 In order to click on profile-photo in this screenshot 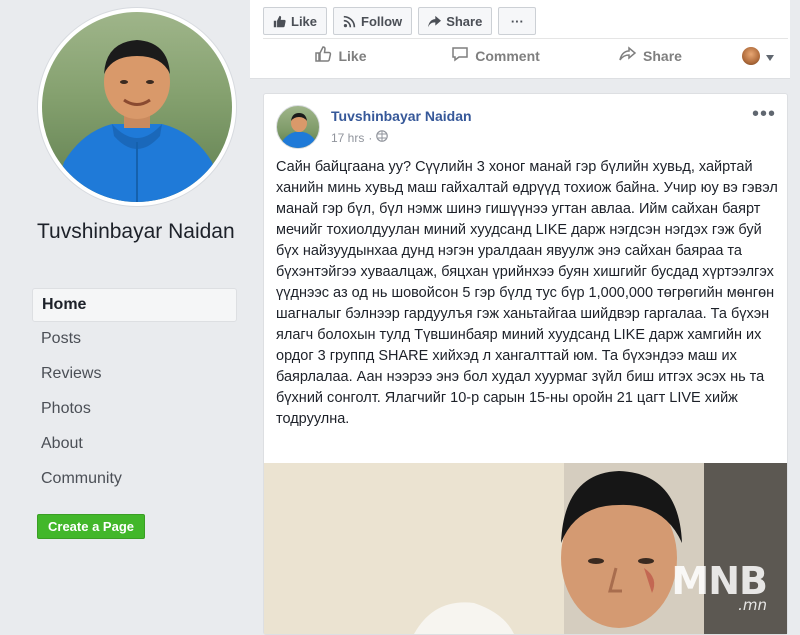, I will do `click(137, 107)`.